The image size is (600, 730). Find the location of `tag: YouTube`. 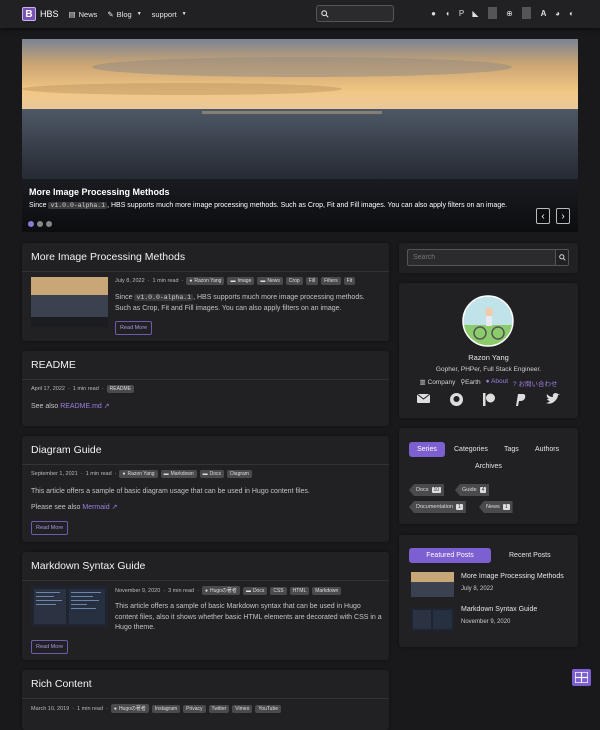

tag: YouTube is located at coordinates (268, 708).